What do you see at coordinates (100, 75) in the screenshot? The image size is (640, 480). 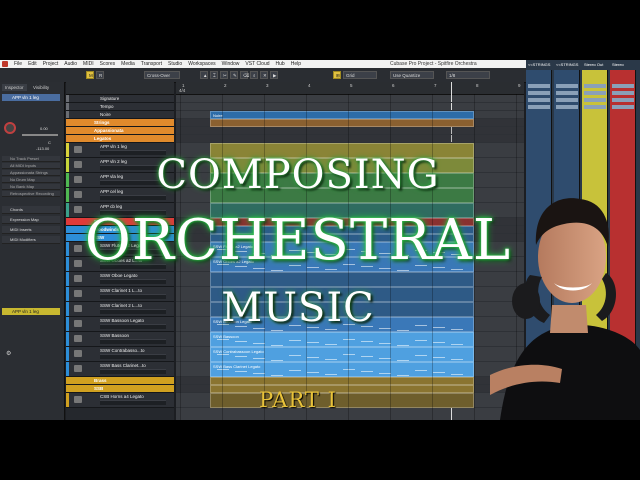 I see `read-button: R` at bounding box center [100, 75].